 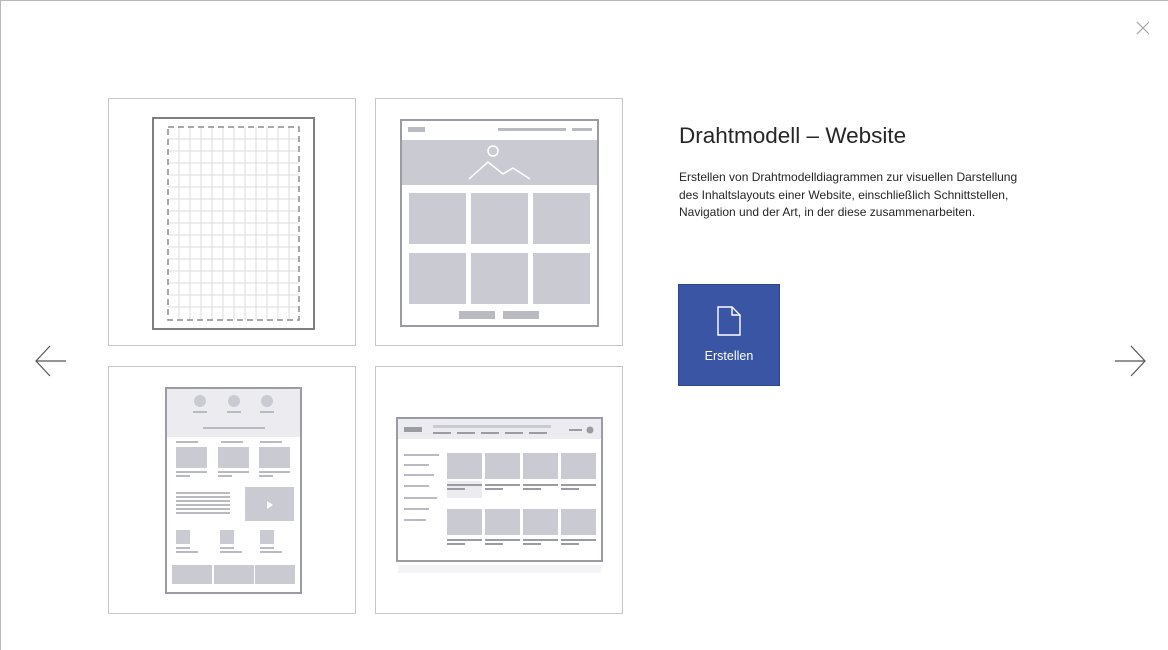 I want to click on create-button-label: Erstellen, so click(x=729, y=356).